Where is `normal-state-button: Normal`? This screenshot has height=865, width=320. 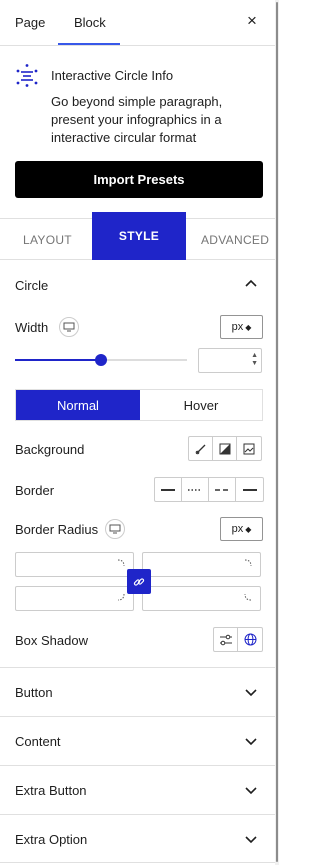
normal-state-button: Normal is located at coordinates (78, 405).